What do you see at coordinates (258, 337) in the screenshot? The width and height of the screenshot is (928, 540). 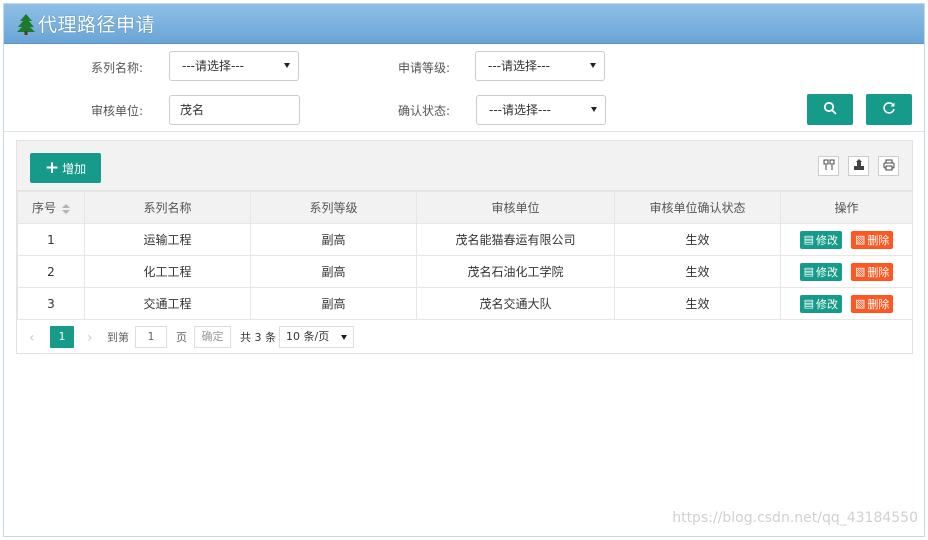 I see `total-count: 共 3 条` at bounding box center [258, 337].